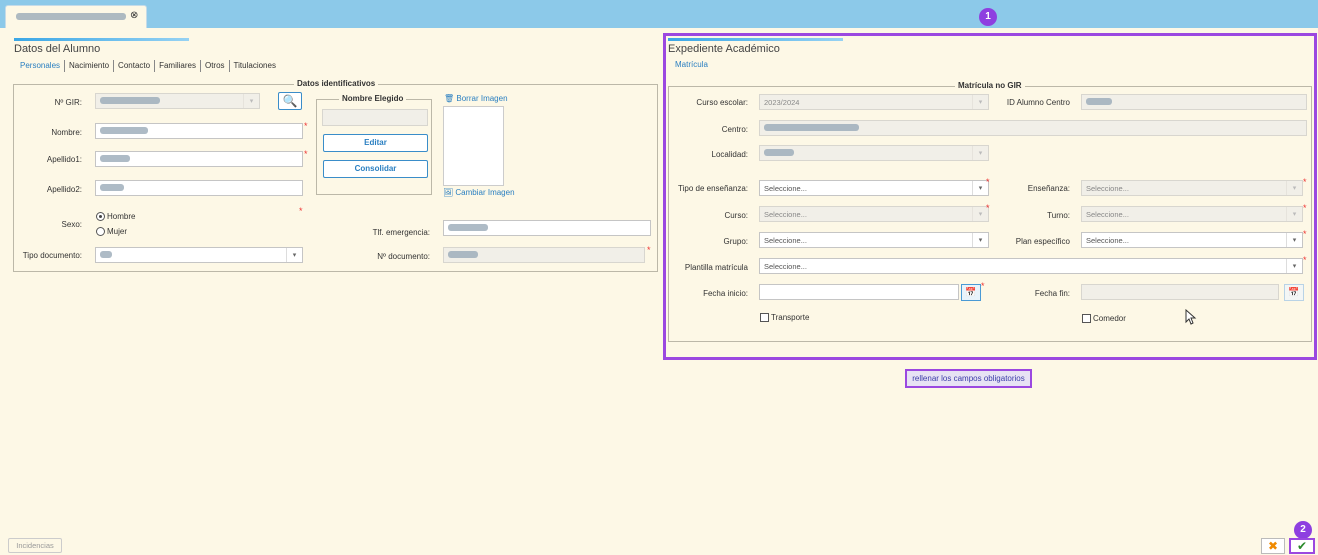 This screenshot has width=1318, height=555. I want to click on nombre-label: Nombre:, so click(66, 132).